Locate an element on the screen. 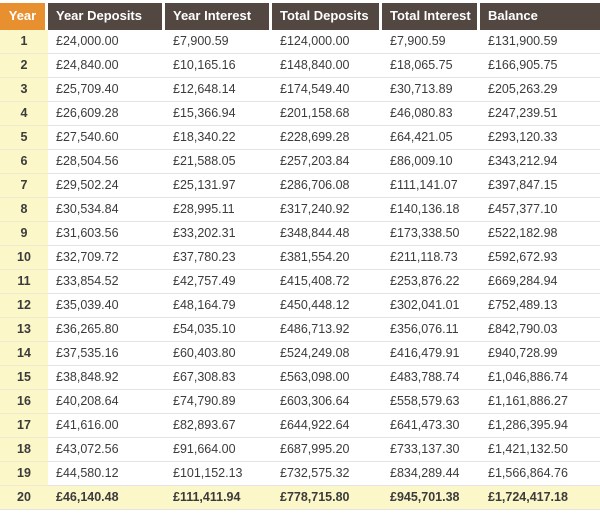  cell-balance: £1,724,417.18 is located at coordinates (540, 498).